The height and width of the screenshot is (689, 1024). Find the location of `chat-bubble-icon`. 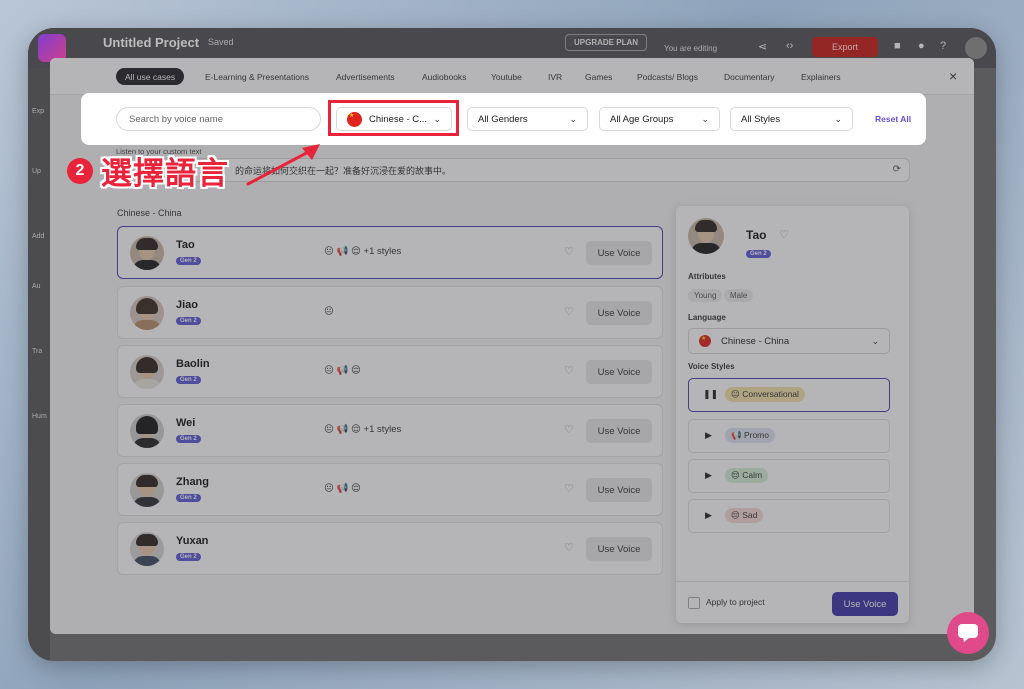

chat-bubble-icon is located at coordinates (968, 633).